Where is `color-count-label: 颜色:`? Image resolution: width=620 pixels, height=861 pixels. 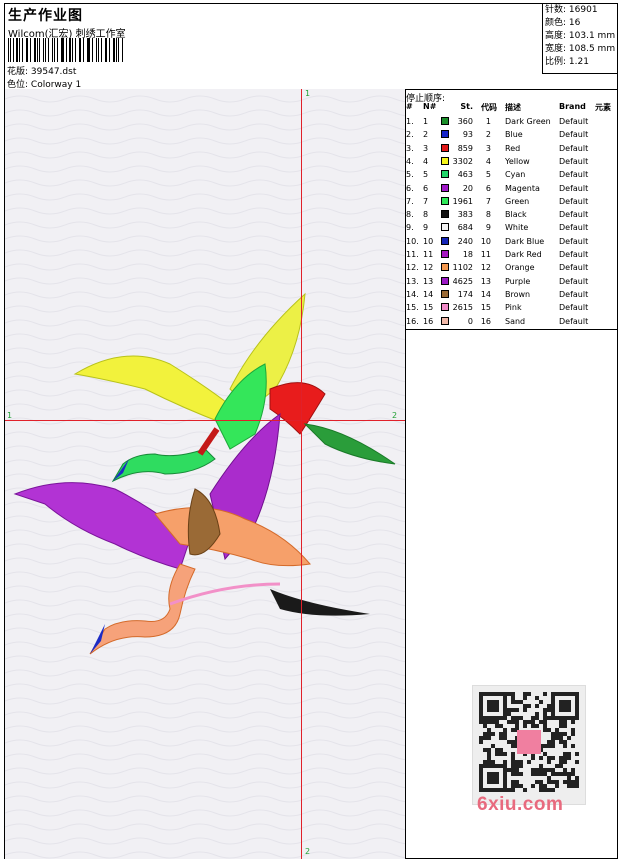
color-count-label: 颜色: is located at coordinates (556, 23).